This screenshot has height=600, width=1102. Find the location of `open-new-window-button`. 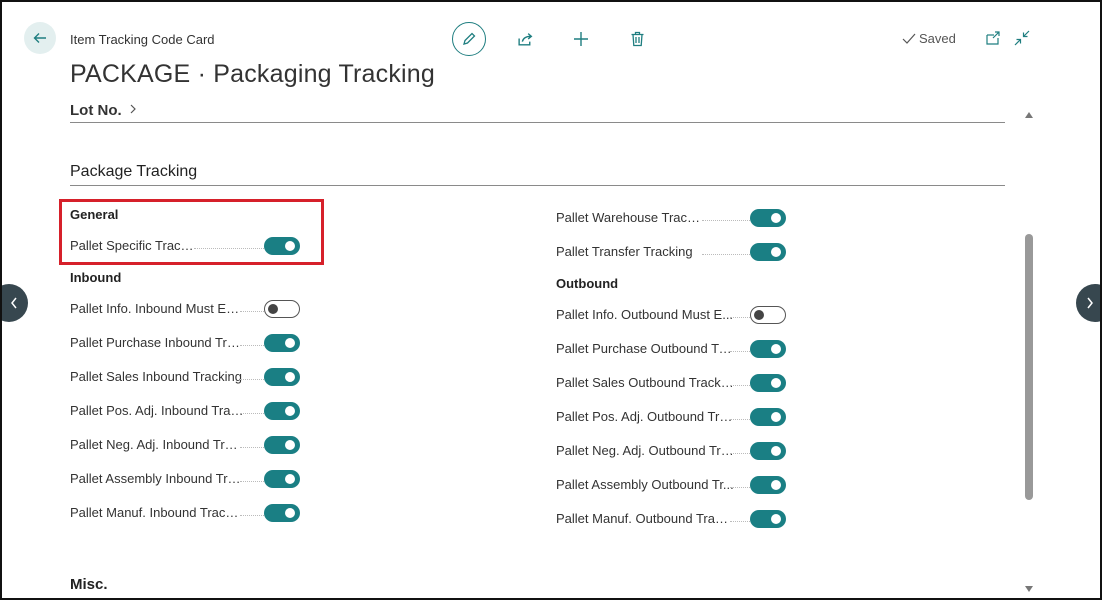

open-new-window-button is located at coordinates (993, 38).